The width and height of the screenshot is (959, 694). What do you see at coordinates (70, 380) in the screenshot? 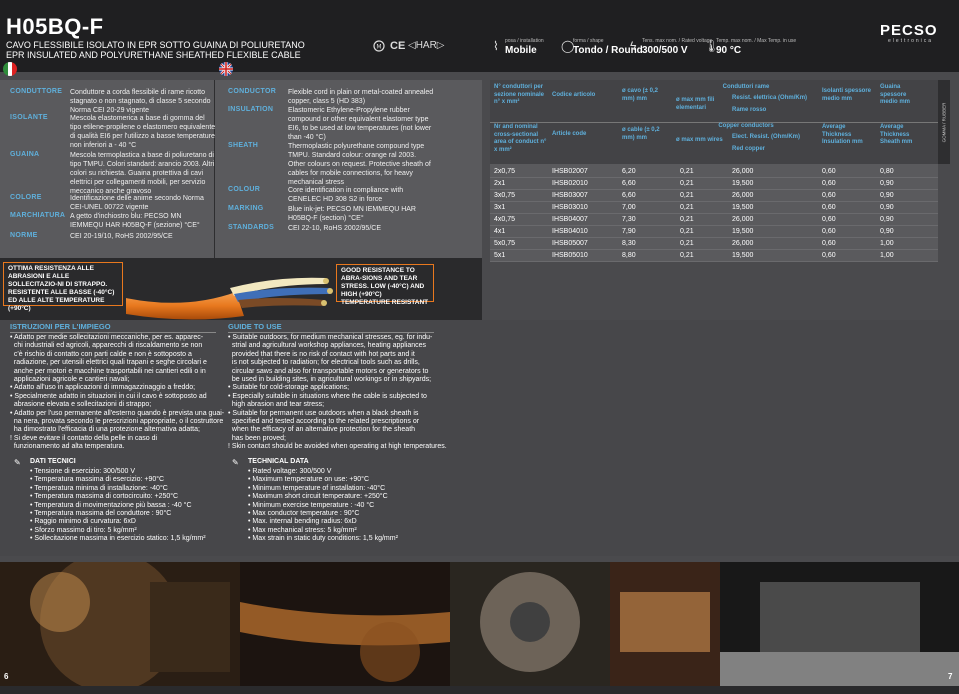
I see `list-item: applicazioni agricole e cantieri navali;` at bounding box center [70, 380].